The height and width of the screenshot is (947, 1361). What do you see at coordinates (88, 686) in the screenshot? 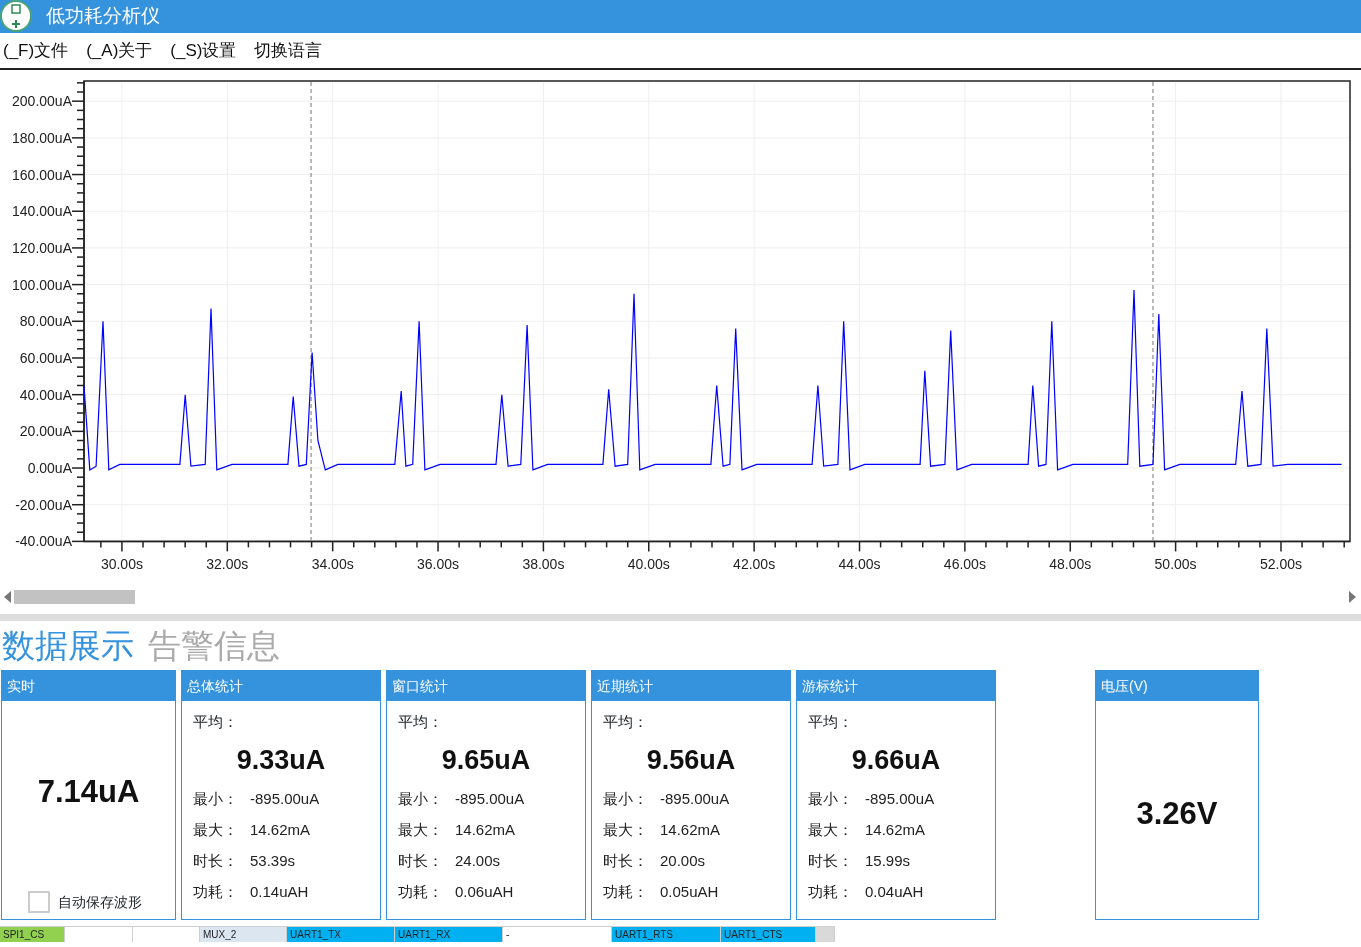
I see `card-header: 实时` at bounding box center [88, 686].